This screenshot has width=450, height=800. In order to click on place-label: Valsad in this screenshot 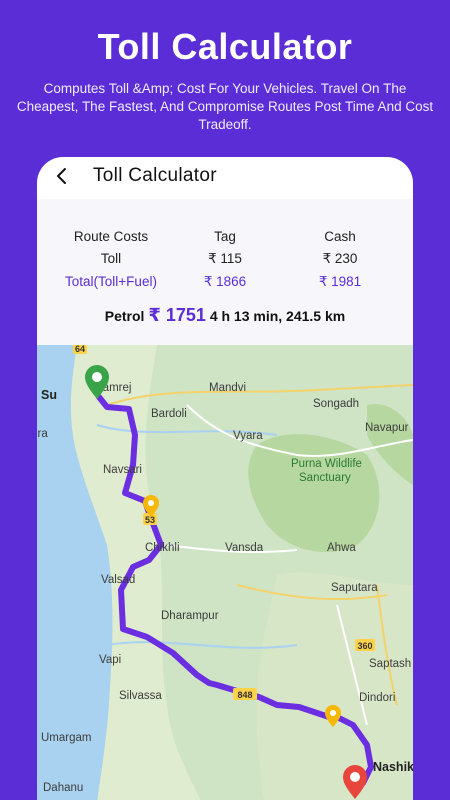, I will do `click(118, 580)`.